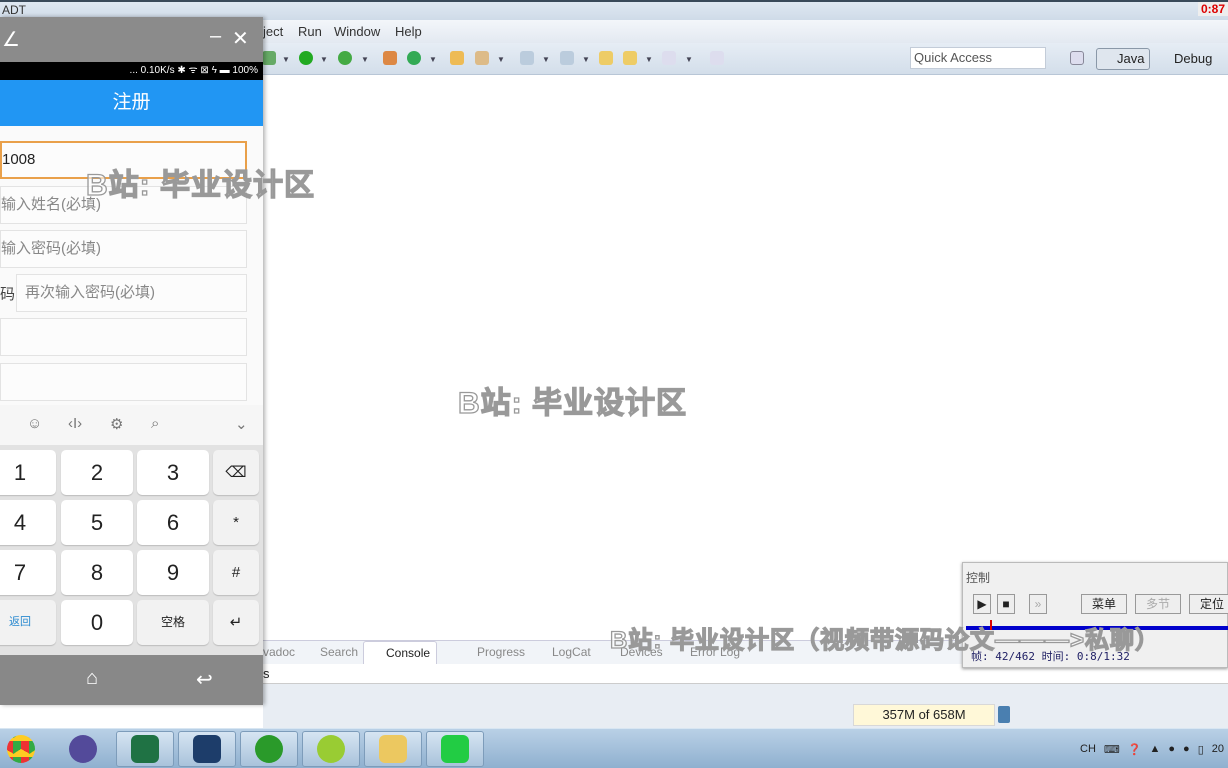 The height and width of the screenshot is (768, 1228). What do you see at coordinates (310, 31) in the screenshot?
I see `menu-run: Run` at bounding box center [310, 31].